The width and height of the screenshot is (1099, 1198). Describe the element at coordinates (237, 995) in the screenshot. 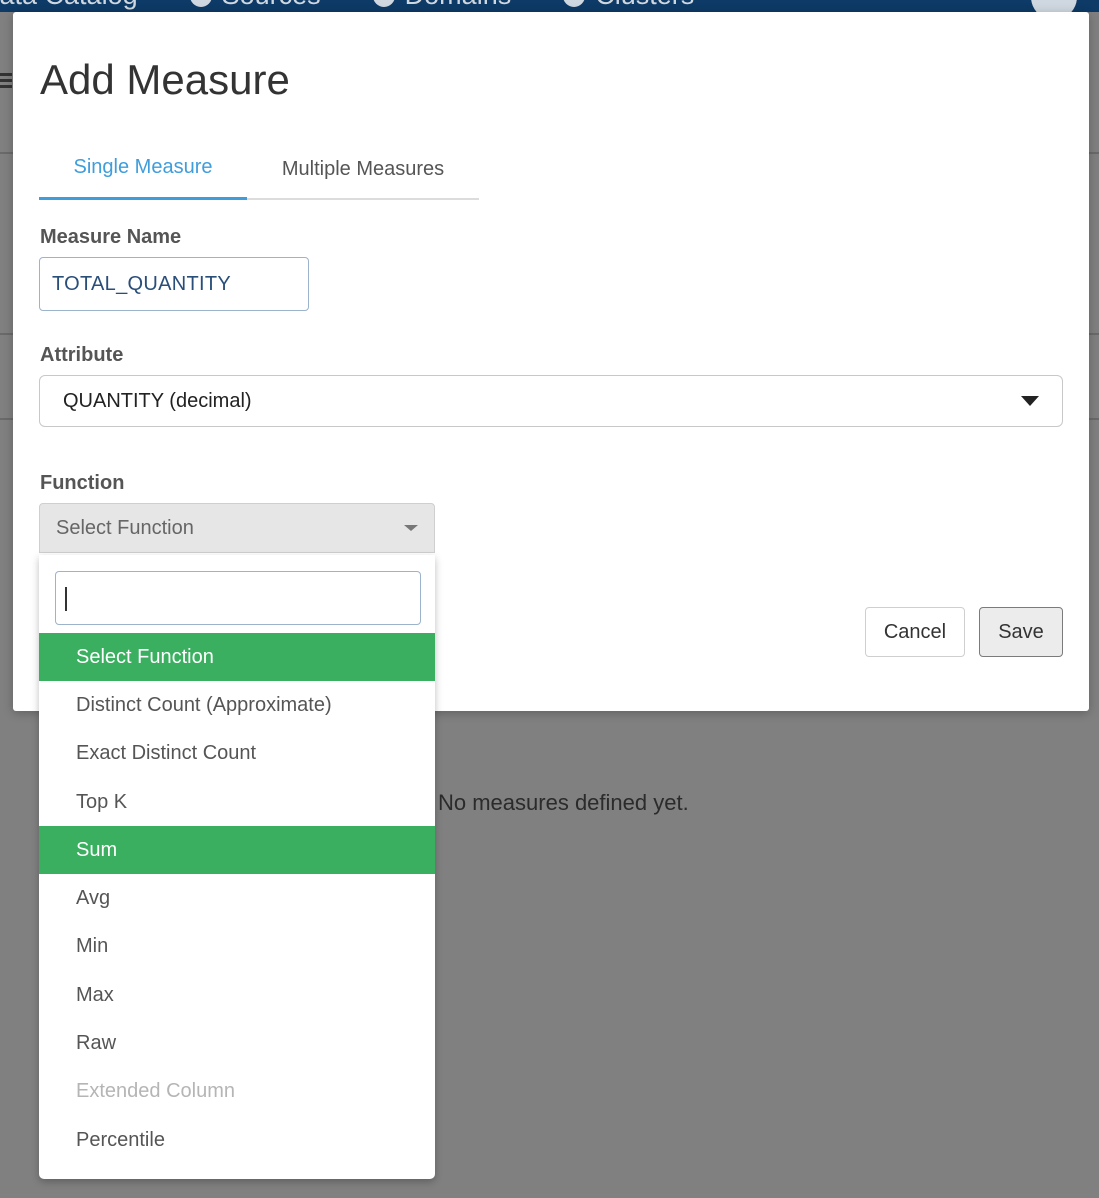

I see `function-option-max: Max` at that location.